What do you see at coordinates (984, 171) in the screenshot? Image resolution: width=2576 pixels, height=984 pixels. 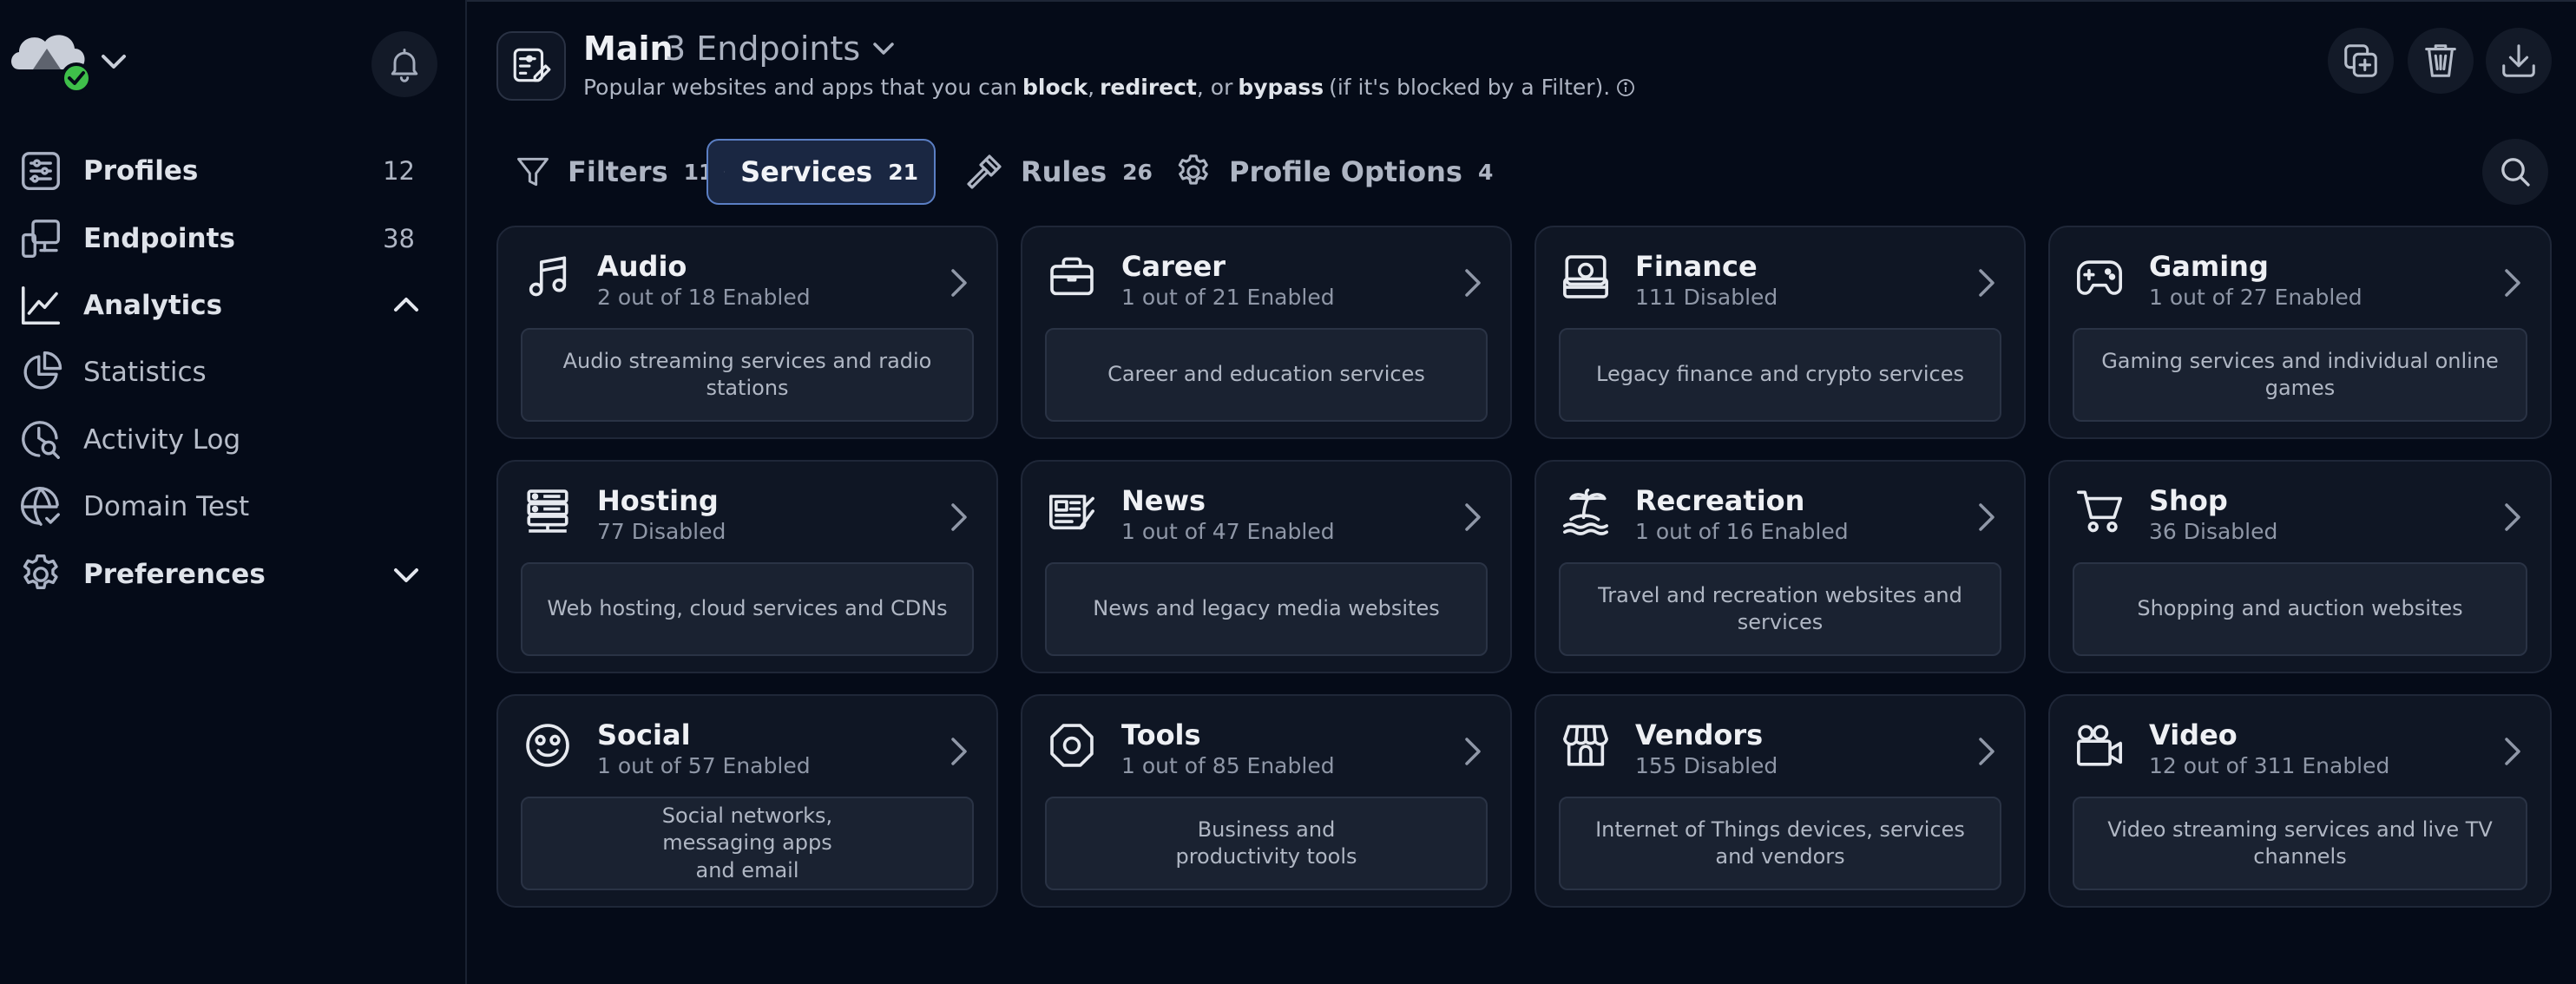 I see `hammer-icon` at bounding box center [984, 171].